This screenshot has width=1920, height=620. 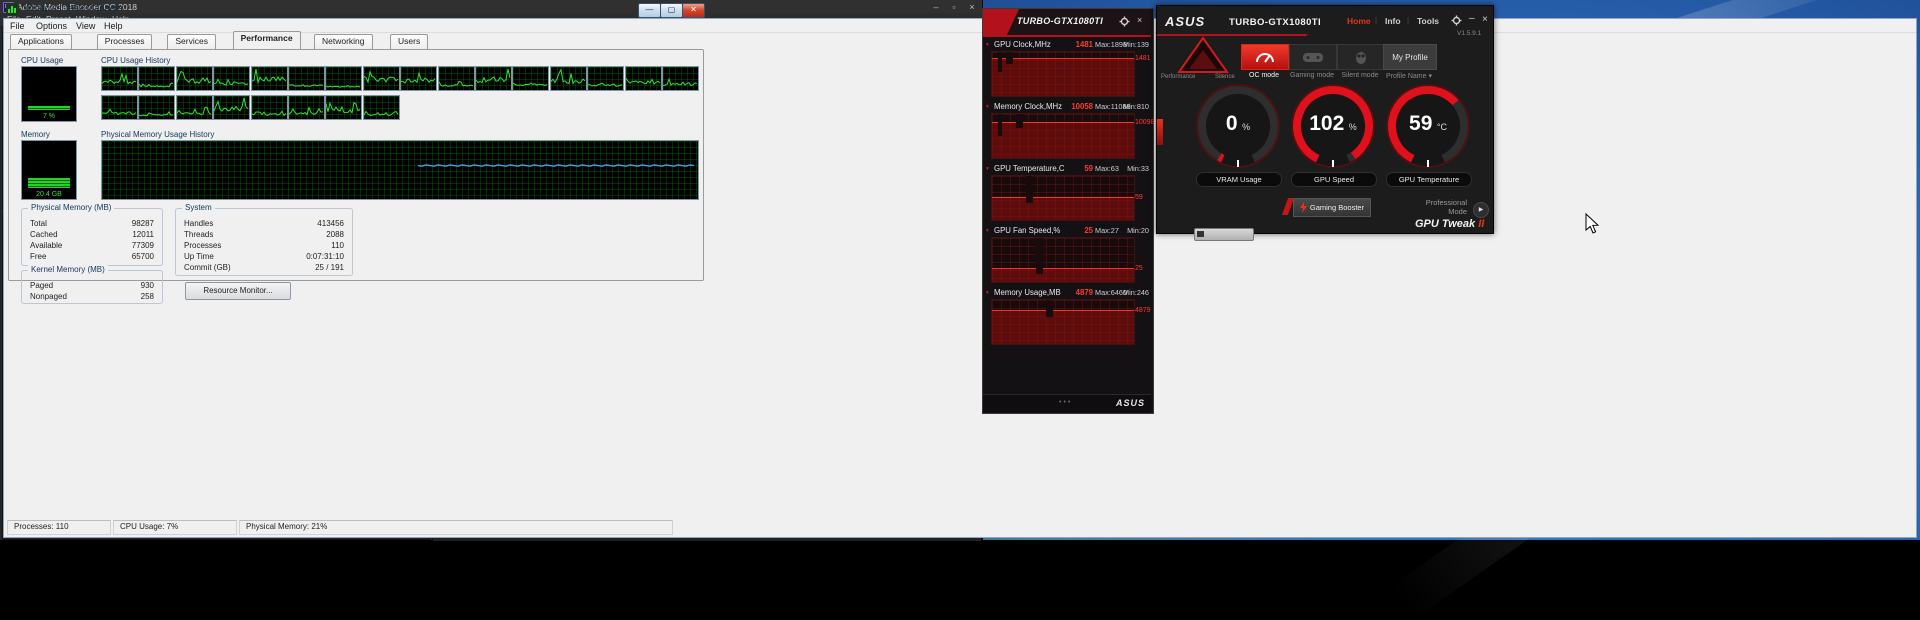 I want to click on gpu-tweak-logo: GPU Tweak II, so click(x=1449, y=224).